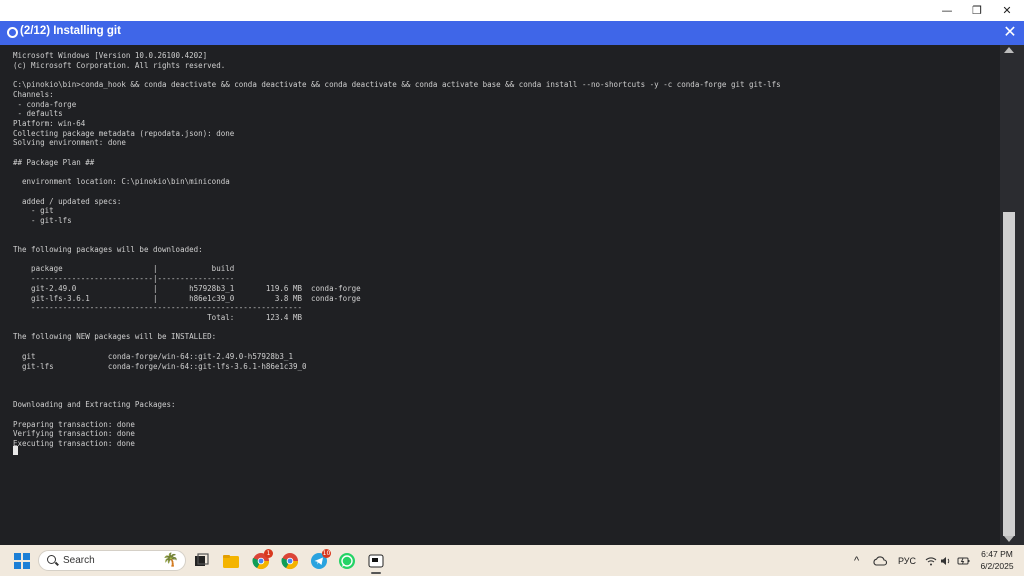  I want to click on taskbar-clock: 6:47 PM 6/2/2025, so click(997, 560).